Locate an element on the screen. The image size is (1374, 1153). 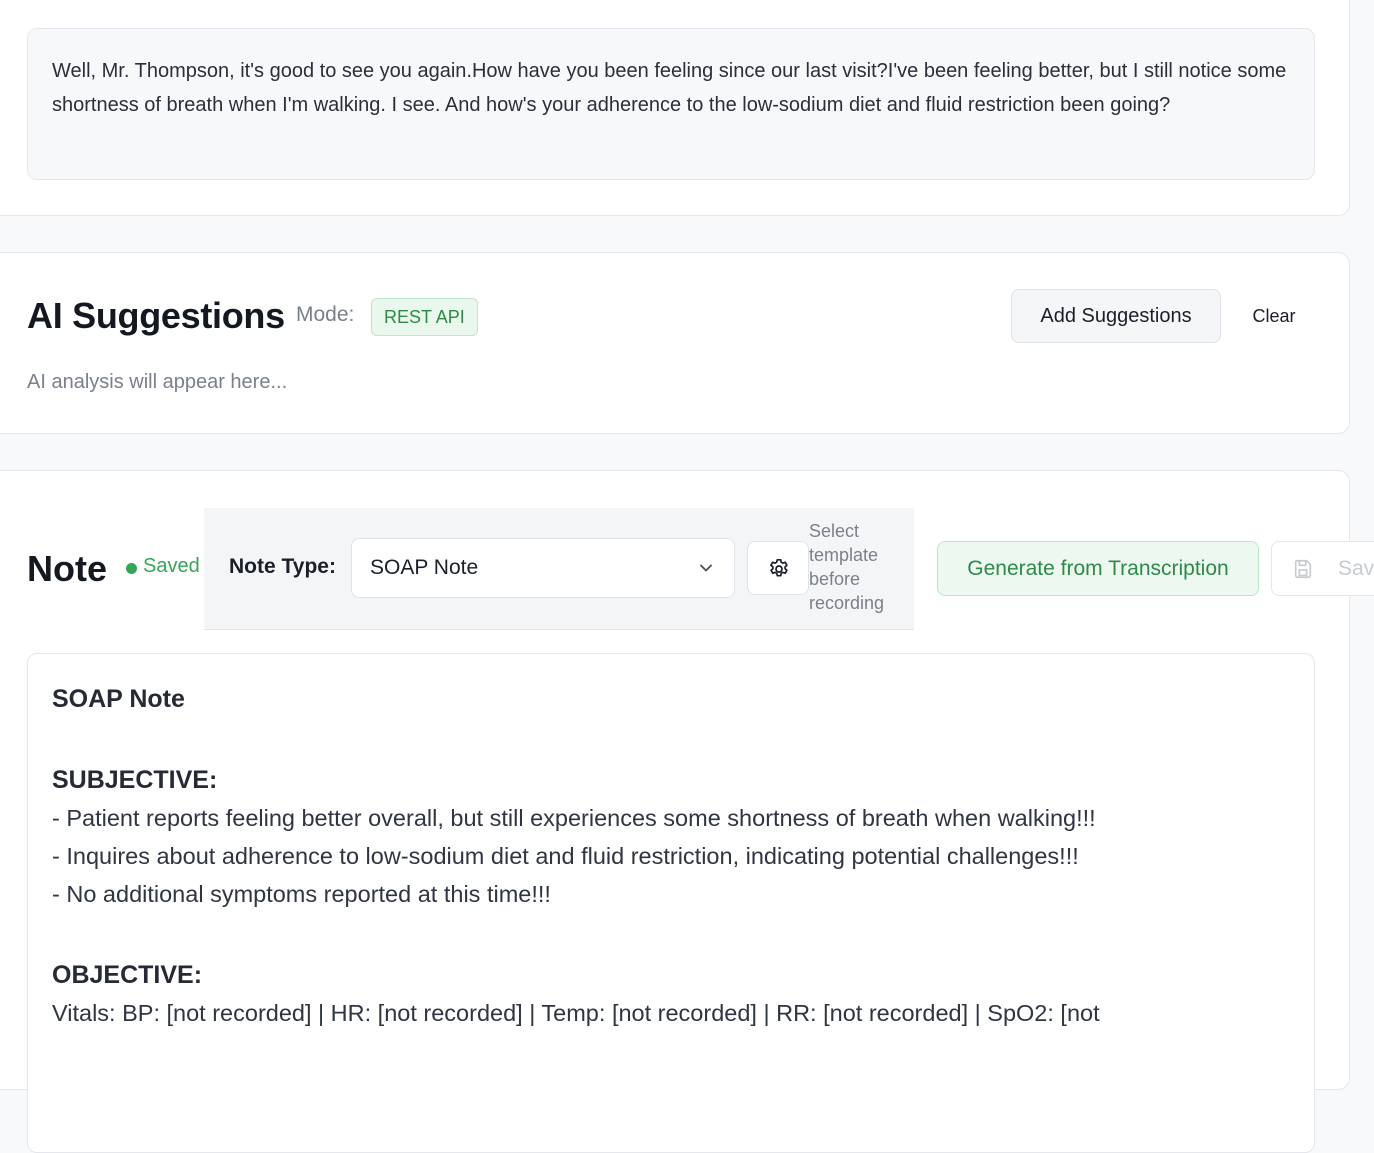
note-type-select: SOAP Note is located at coordinates (543, 568).